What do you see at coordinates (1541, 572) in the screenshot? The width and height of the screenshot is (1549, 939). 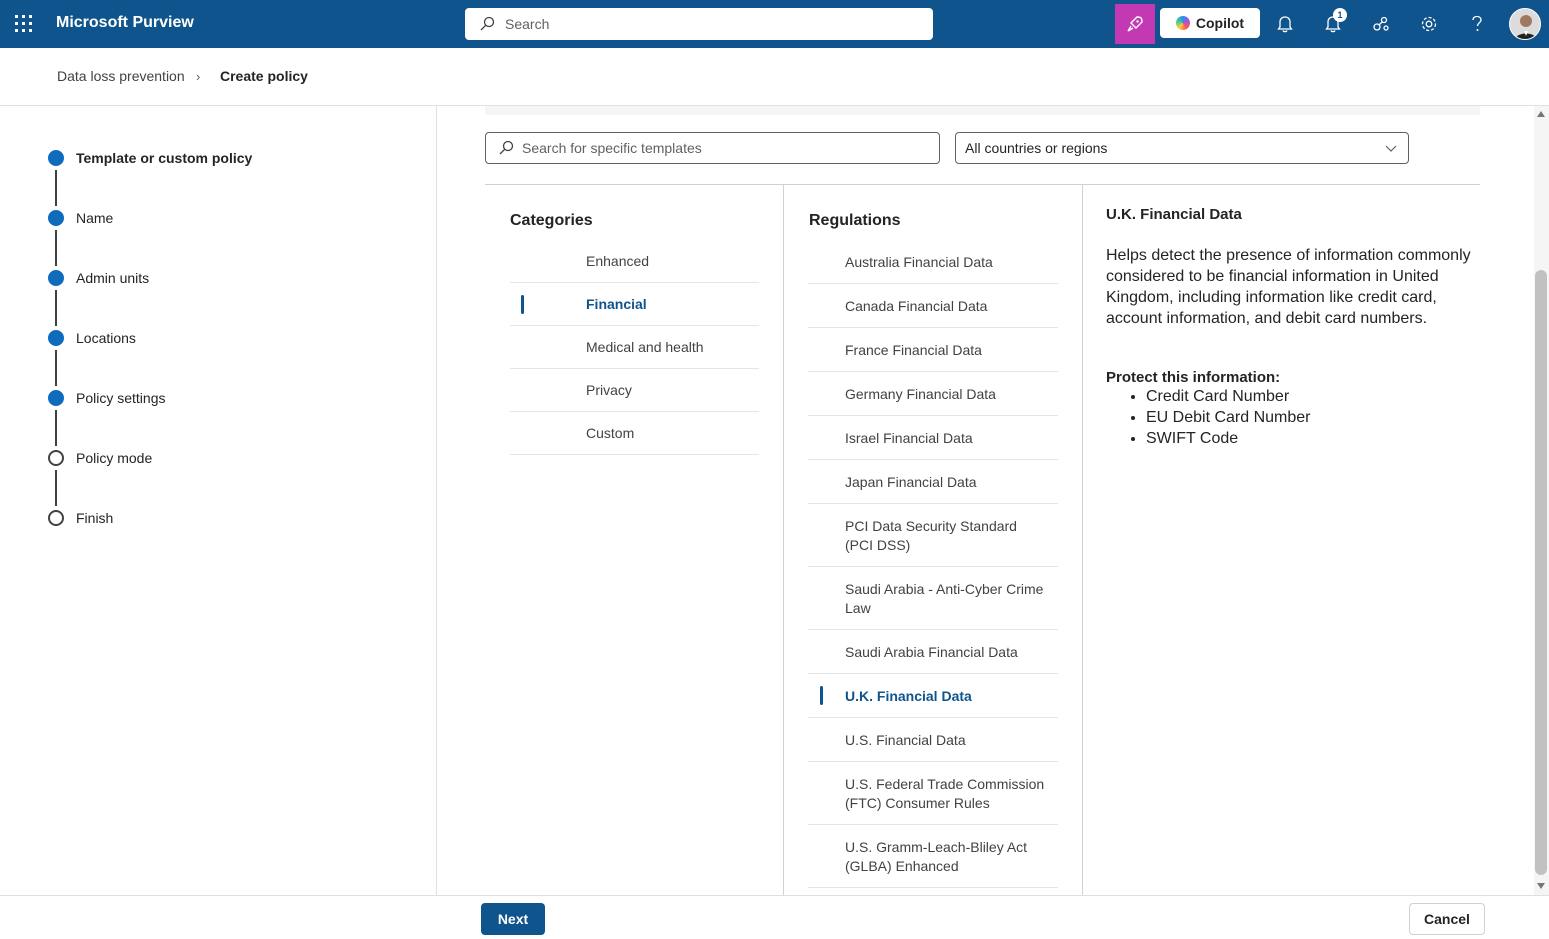 I see `scrollbar-thumb` at bounding box center [1541, 572].